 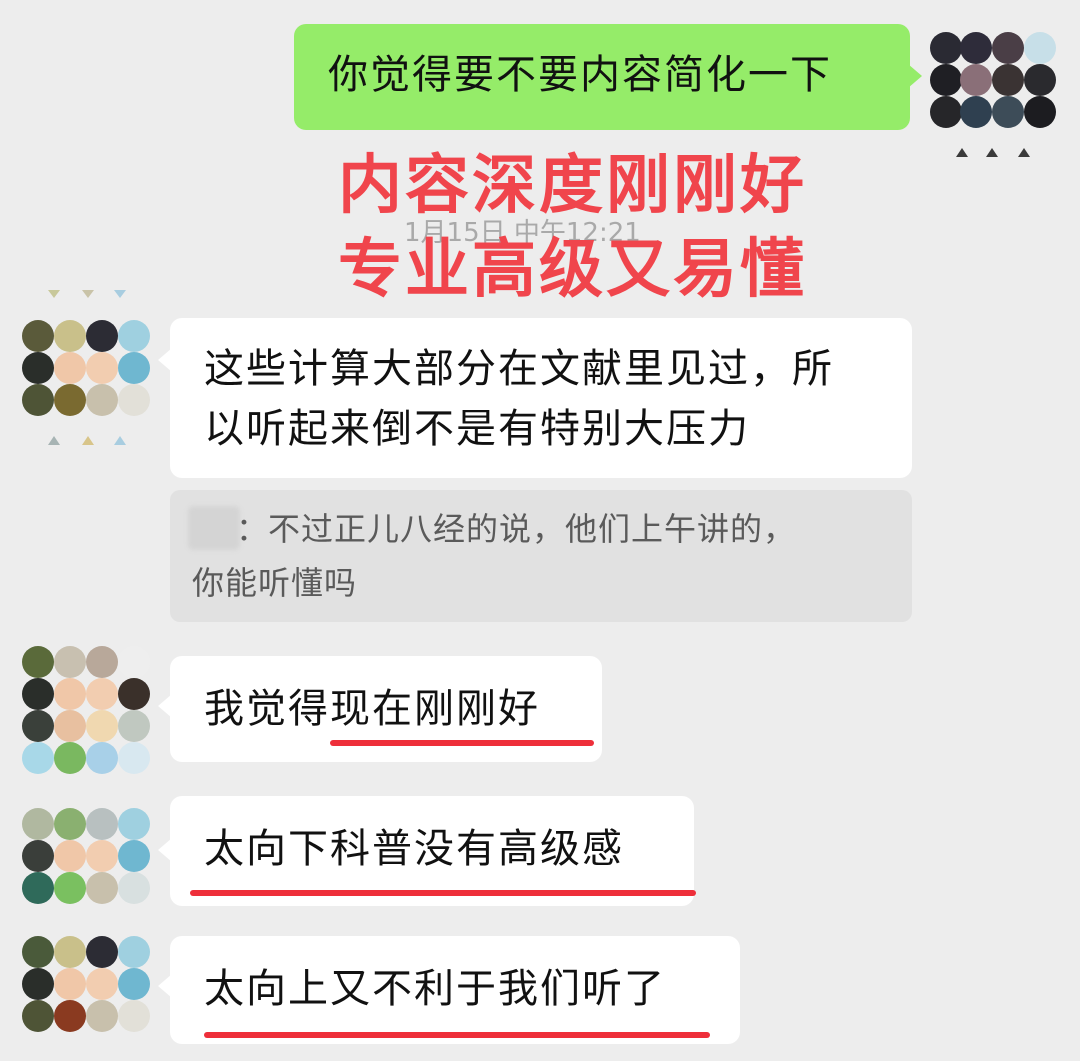 I want to click on received-message-bubble: 太向上又不利于我们听了, so click(x=455, y=990).